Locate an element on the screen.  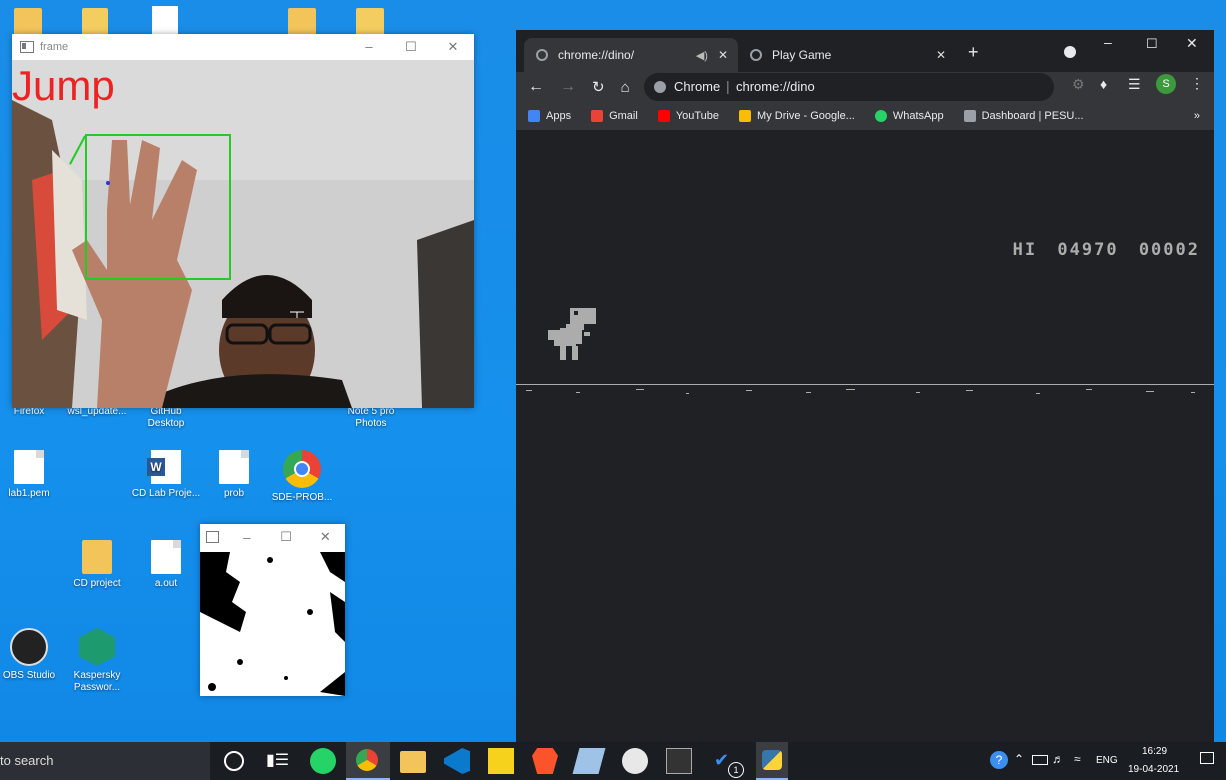
clock-date: 19-04-2021 is located at coordinates (1153, 769).